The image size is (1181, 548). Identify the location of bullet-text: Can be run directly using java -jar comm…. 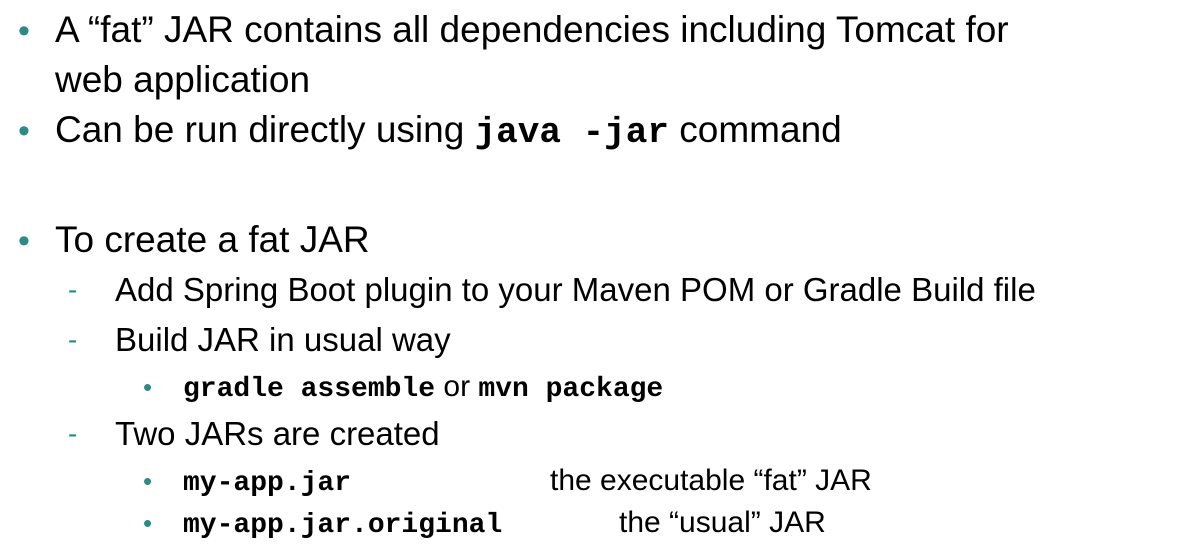
(448, 131).